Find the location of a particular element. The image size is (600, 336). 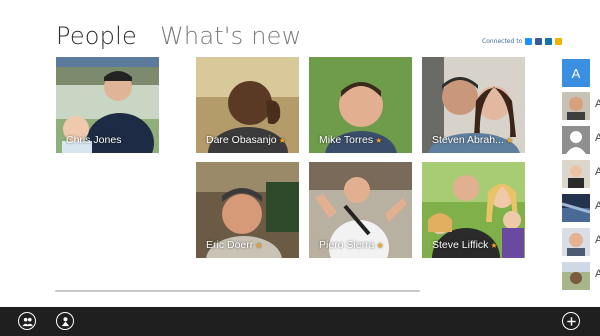

add-icon is located at coordinates (571, 321).